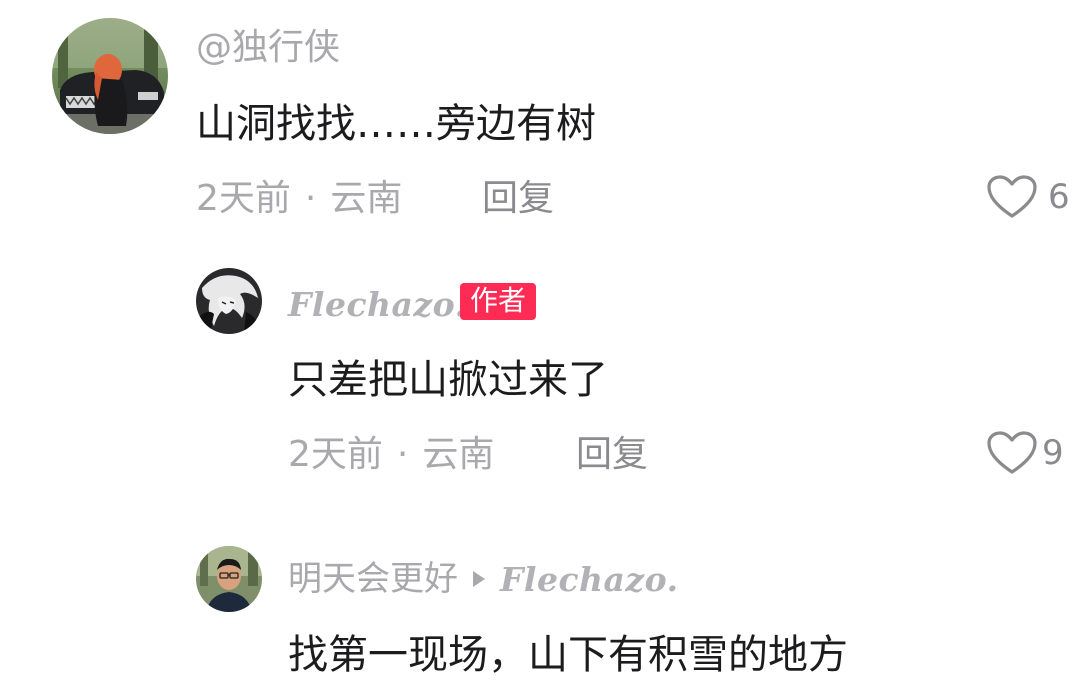 Image resolution: width=1082 pixels, height=690 pixels. I want to click on avatar, so click(229, 579).